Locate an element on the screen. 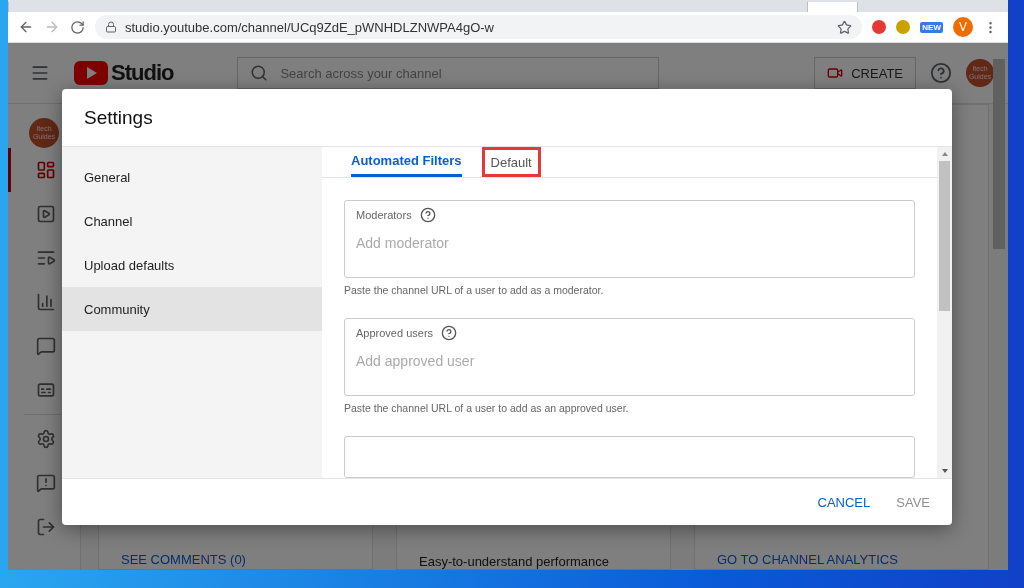 The width and height of the screenshot is (1024, 588). field-label: Approved users is located at coordinates (395, 333).